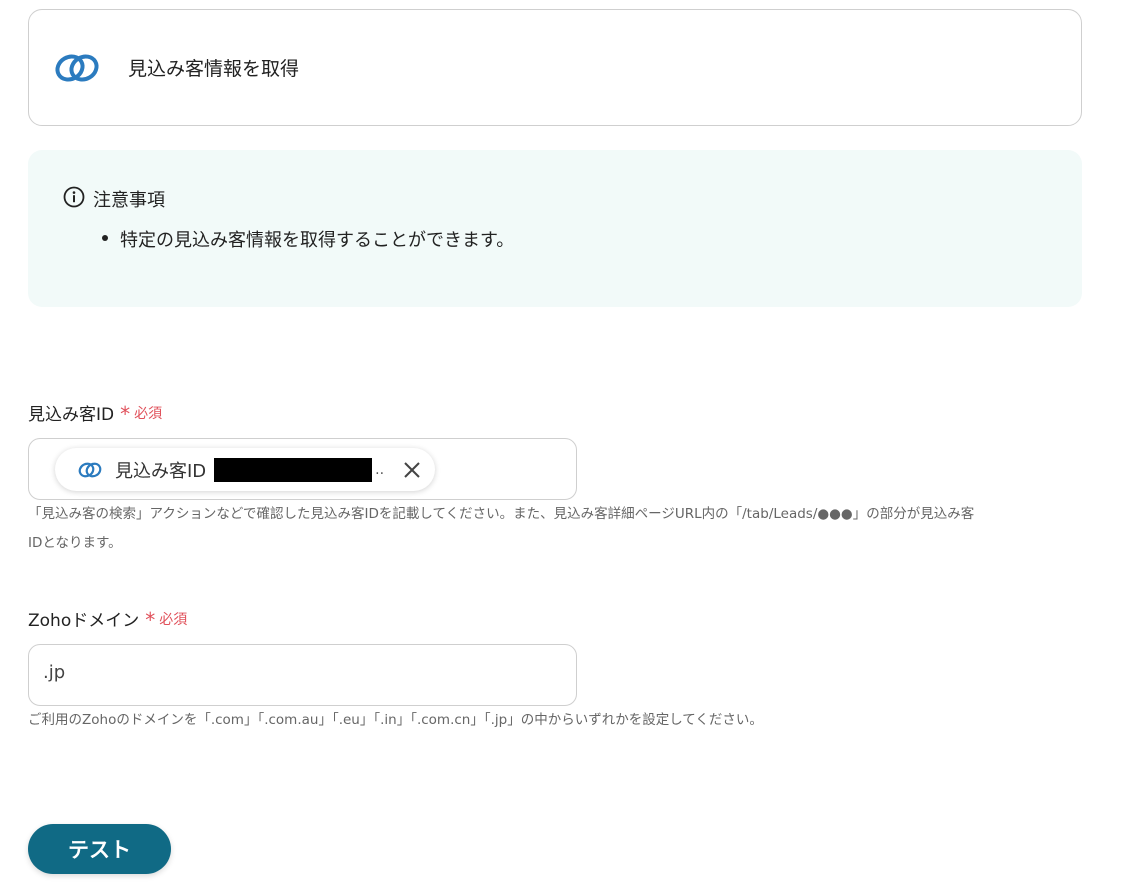 Image resolution: width=1123 pixels, height=890 pixels. Describe the element at coordinates (74, 199) in the screenshot. I see `info-circle-icon` at that location.